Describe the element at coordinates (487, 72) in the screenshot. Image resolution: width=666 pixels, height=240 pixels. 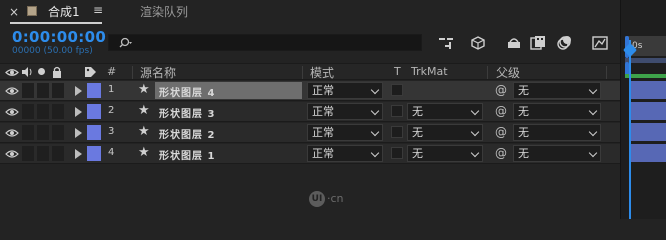
I see `column-separator` at that location.